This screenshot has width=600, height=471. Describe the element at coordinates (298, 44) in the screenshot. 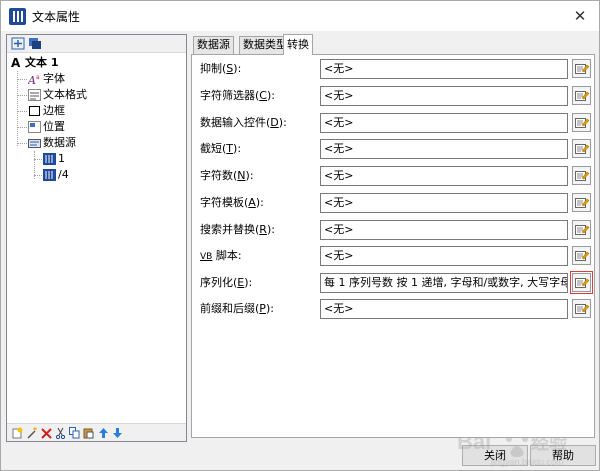

I see `tab-conversion: 转换` at that location.